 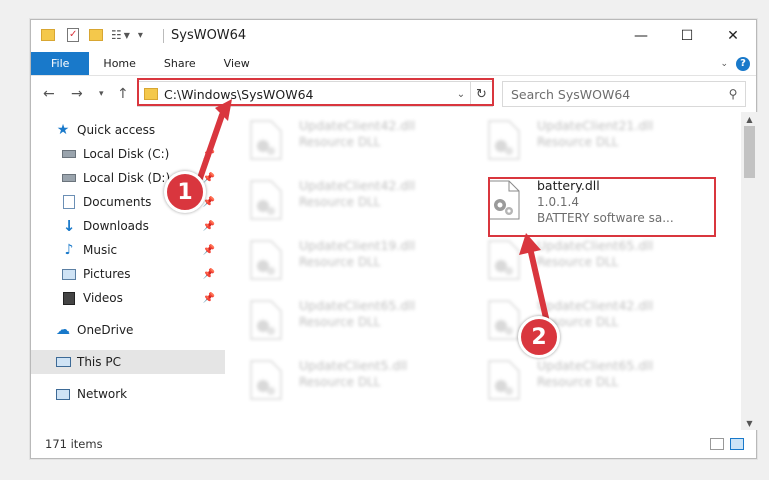 I want to click on pictures-icon, so click(x=69, y=274).